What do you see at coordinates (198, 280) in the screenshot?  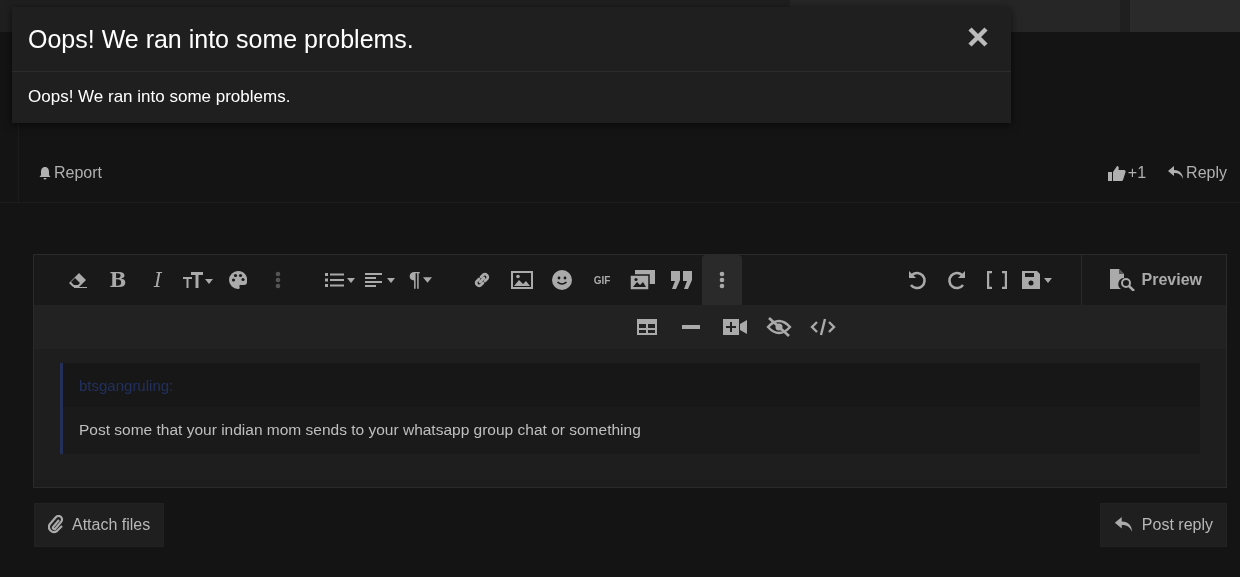 I see `text-size-icon` at bounding box center [198, 280].